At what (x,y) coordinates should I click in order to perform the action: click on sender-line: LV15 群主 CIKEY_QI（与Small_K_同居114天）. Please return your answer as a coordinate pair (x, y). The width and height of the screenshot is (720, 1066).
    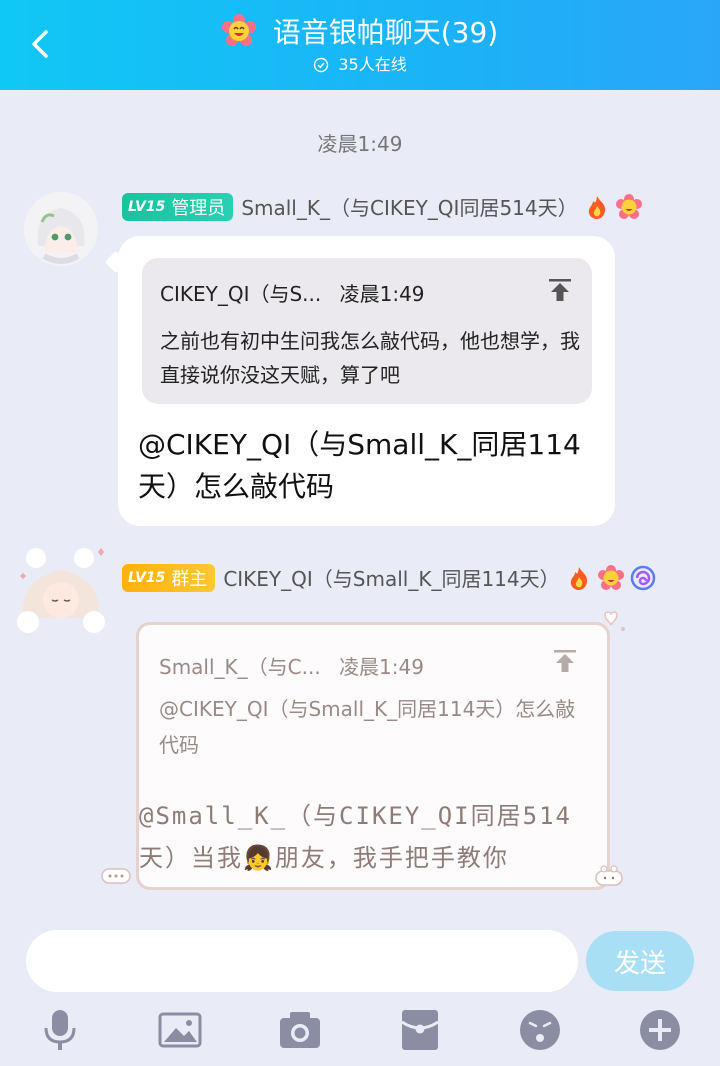
    Looking at the image, I should click on (389, 577).